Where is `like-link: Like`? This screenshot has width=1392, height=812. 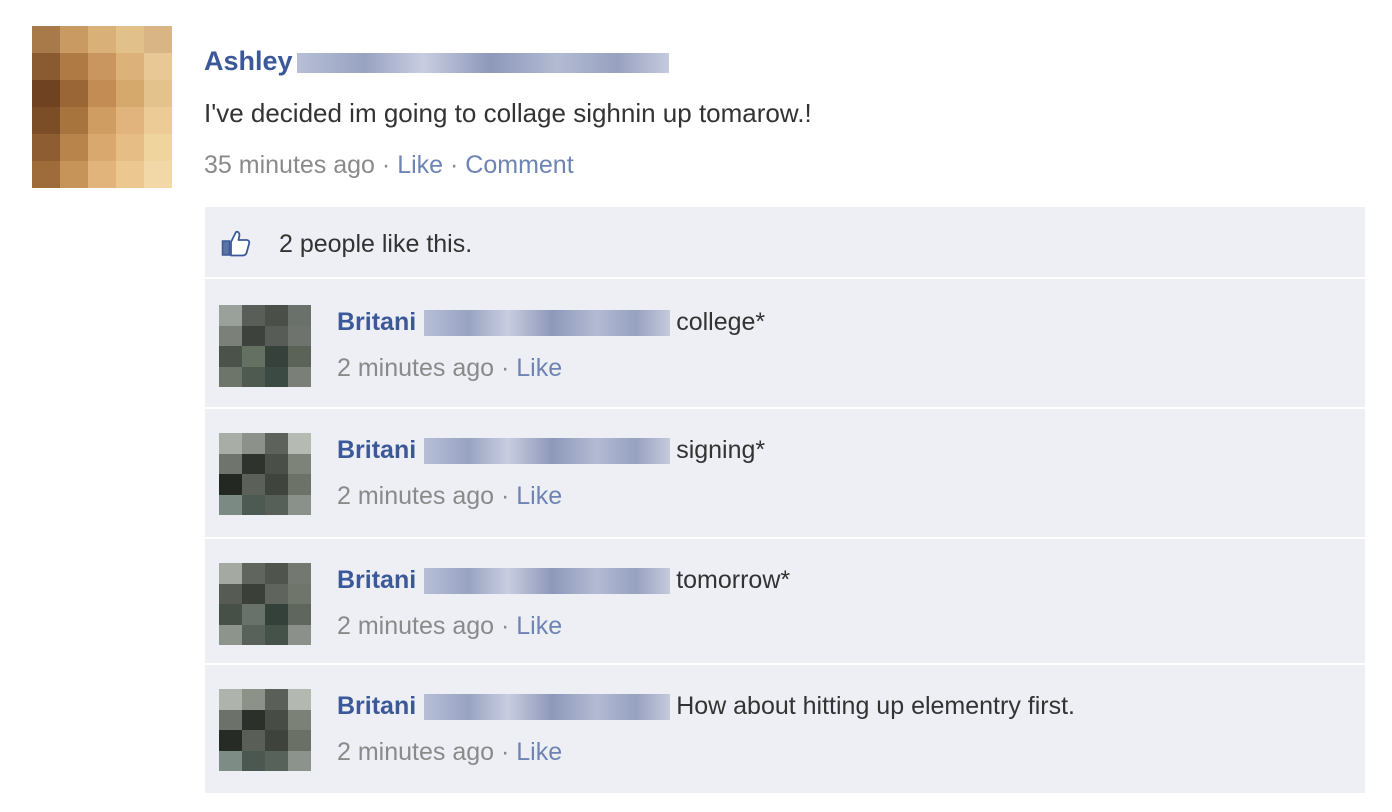 like-link: Like is located at coordinates (420, 165).